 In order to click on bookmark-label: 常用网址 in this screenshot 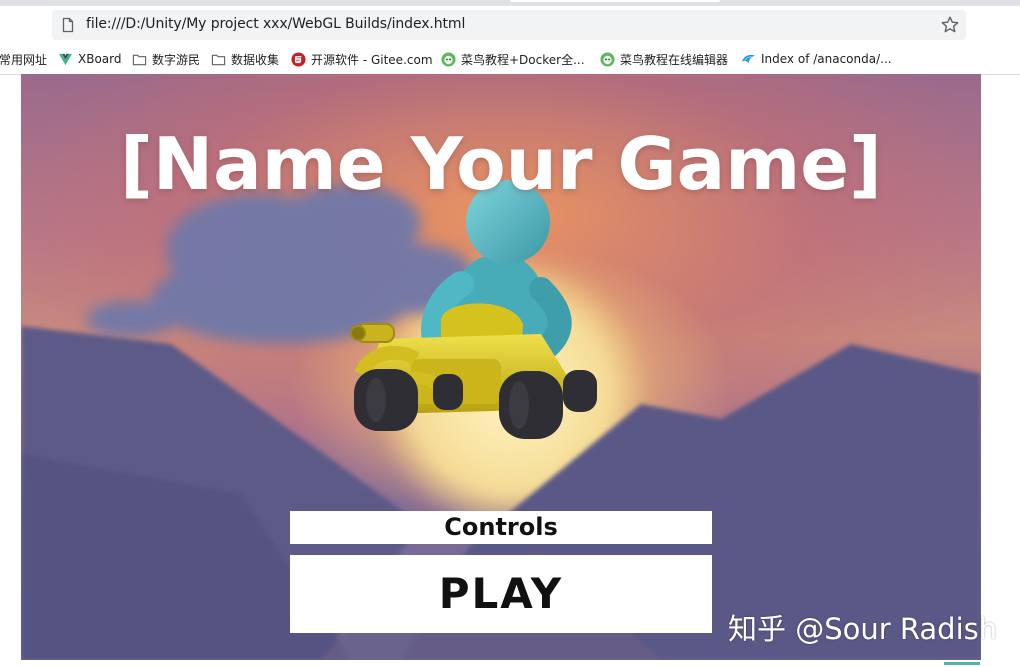, I will do `click(24, 59)`.